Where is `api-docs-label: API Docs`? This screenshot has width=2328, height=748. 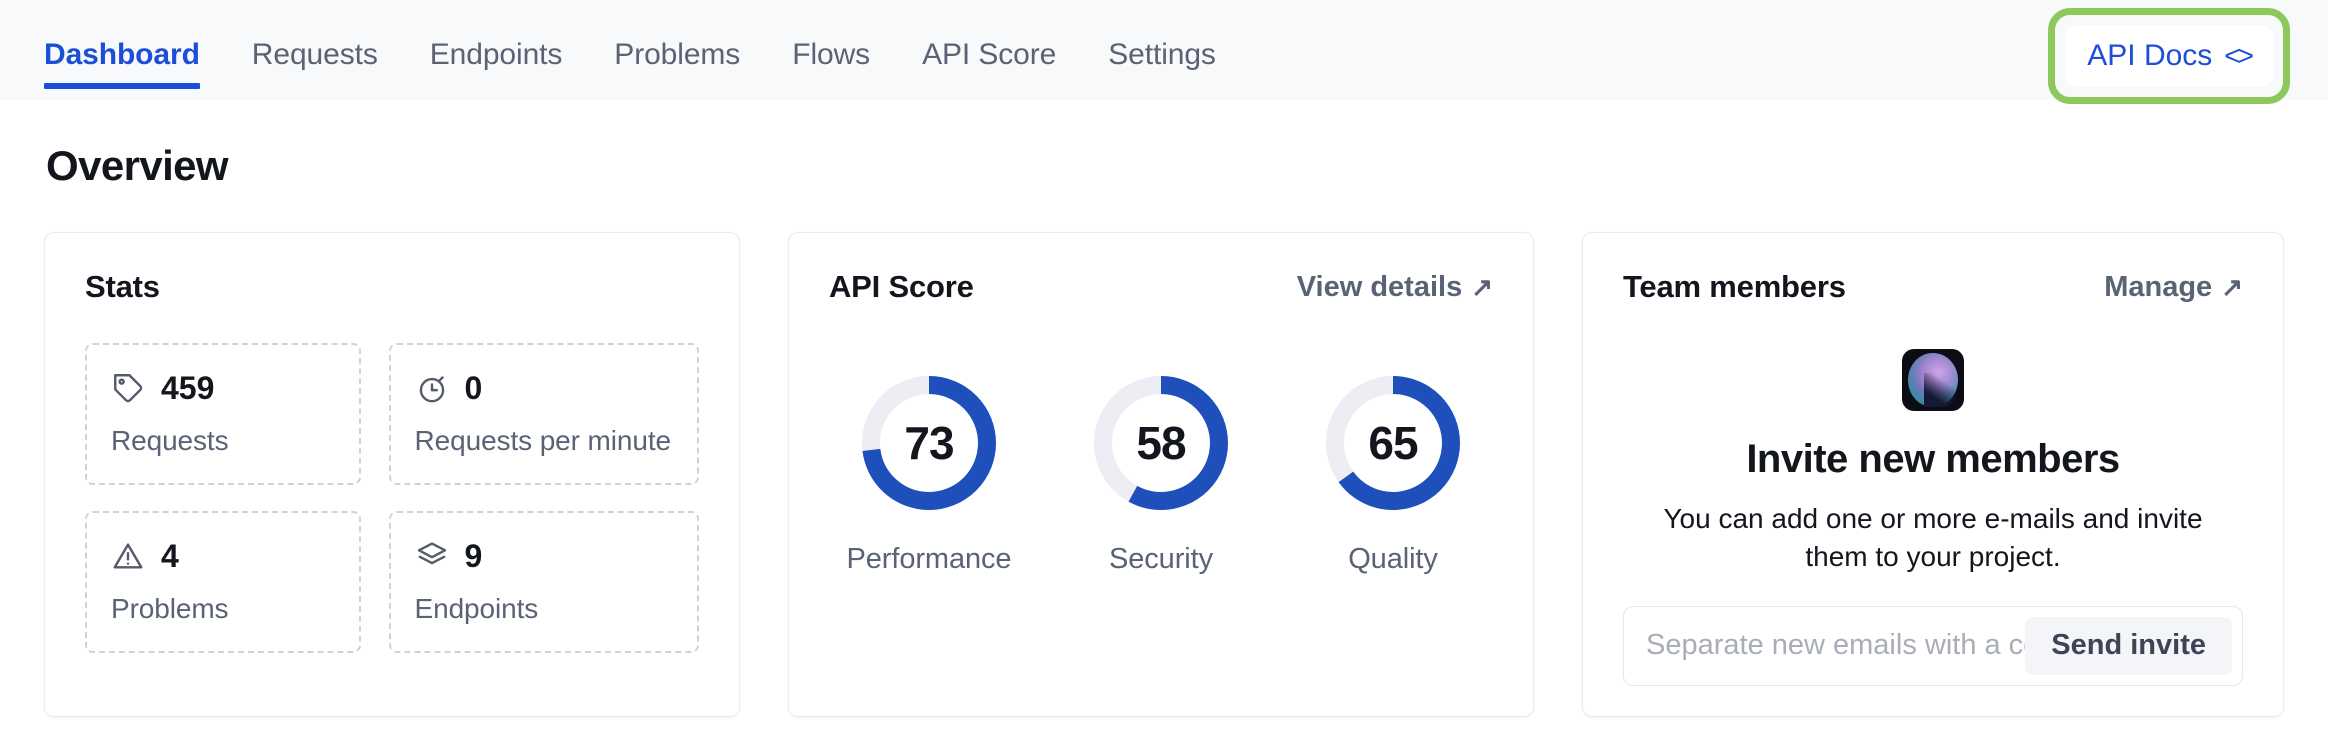
api-docs-label: API Docs is located at coordinates (2150, 55).